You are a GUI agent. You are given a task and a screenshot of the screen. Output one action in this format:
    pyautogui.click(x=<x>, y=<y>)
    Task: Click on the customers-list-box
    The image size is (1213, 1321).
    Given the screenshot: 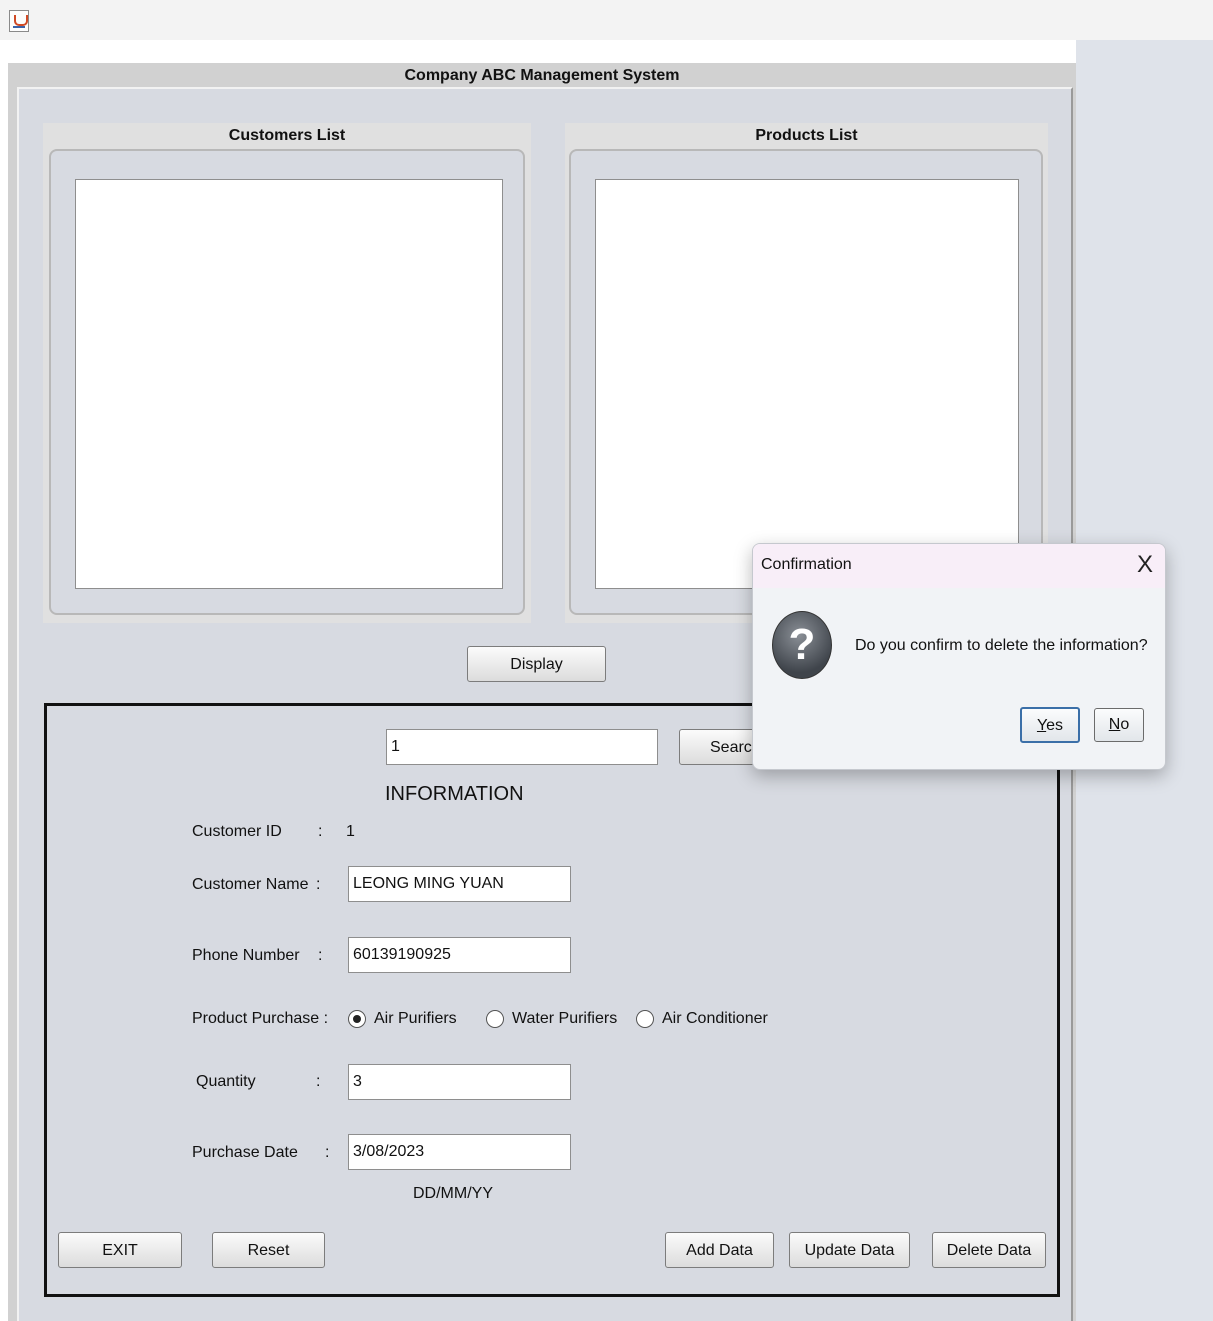 What is the action you would take?
    pyautogui.click(x=289, y=384)
    